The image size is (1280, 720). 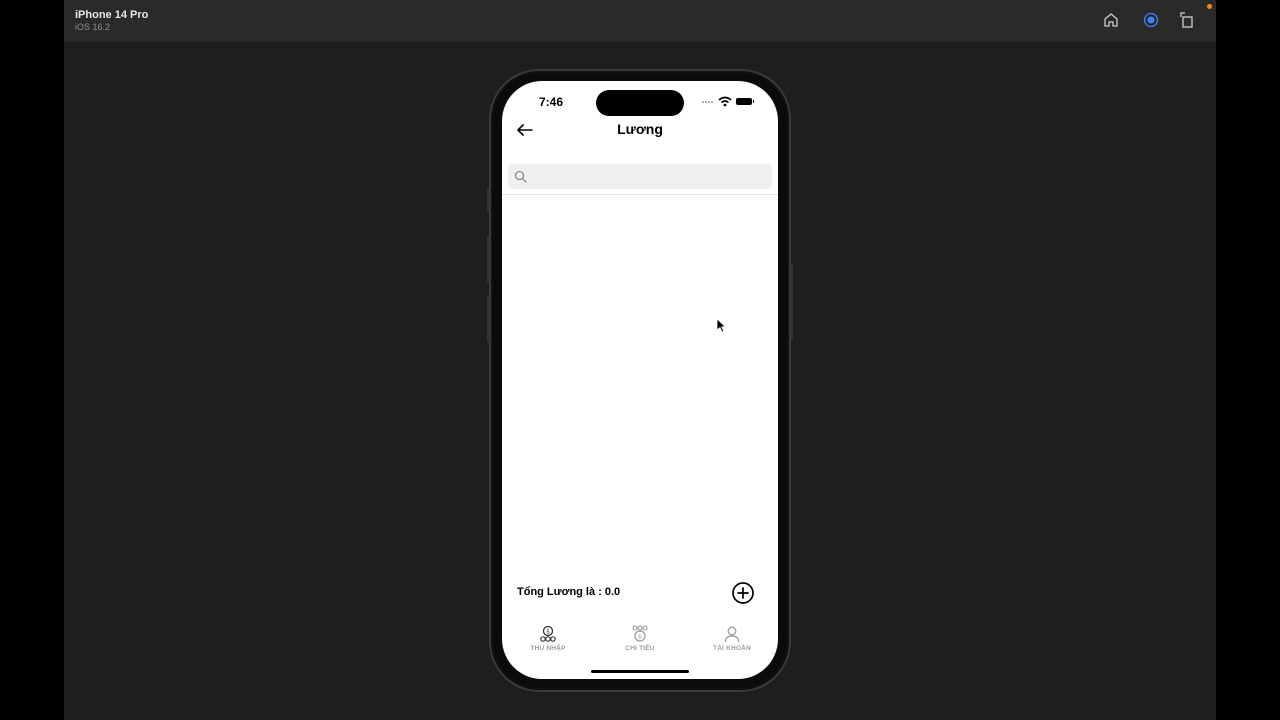 I want to click on tab-account-label: TÀI KHOẢN, so click(x=732, y=648).